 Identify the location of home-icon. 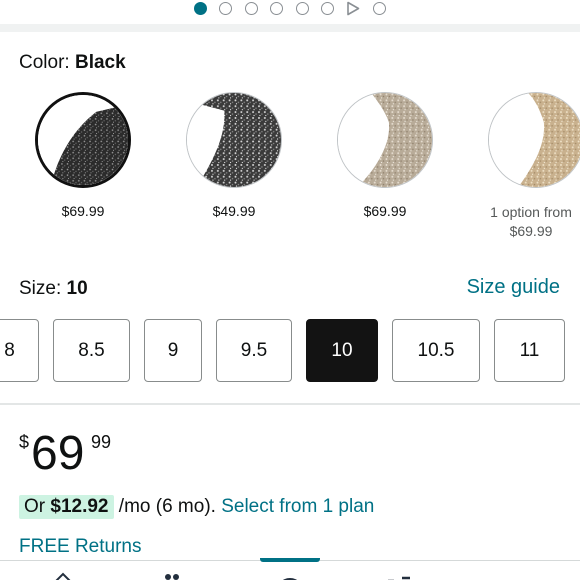
(63, 574).